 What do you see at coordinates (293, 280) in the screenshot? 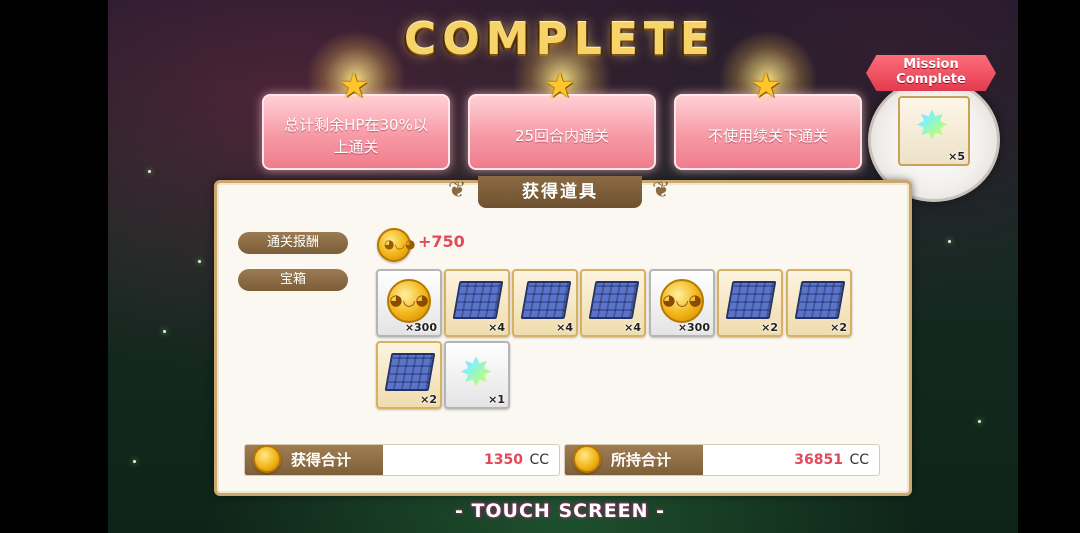
I see `chest-label: 宝箱` at bounding box center [293, 280].